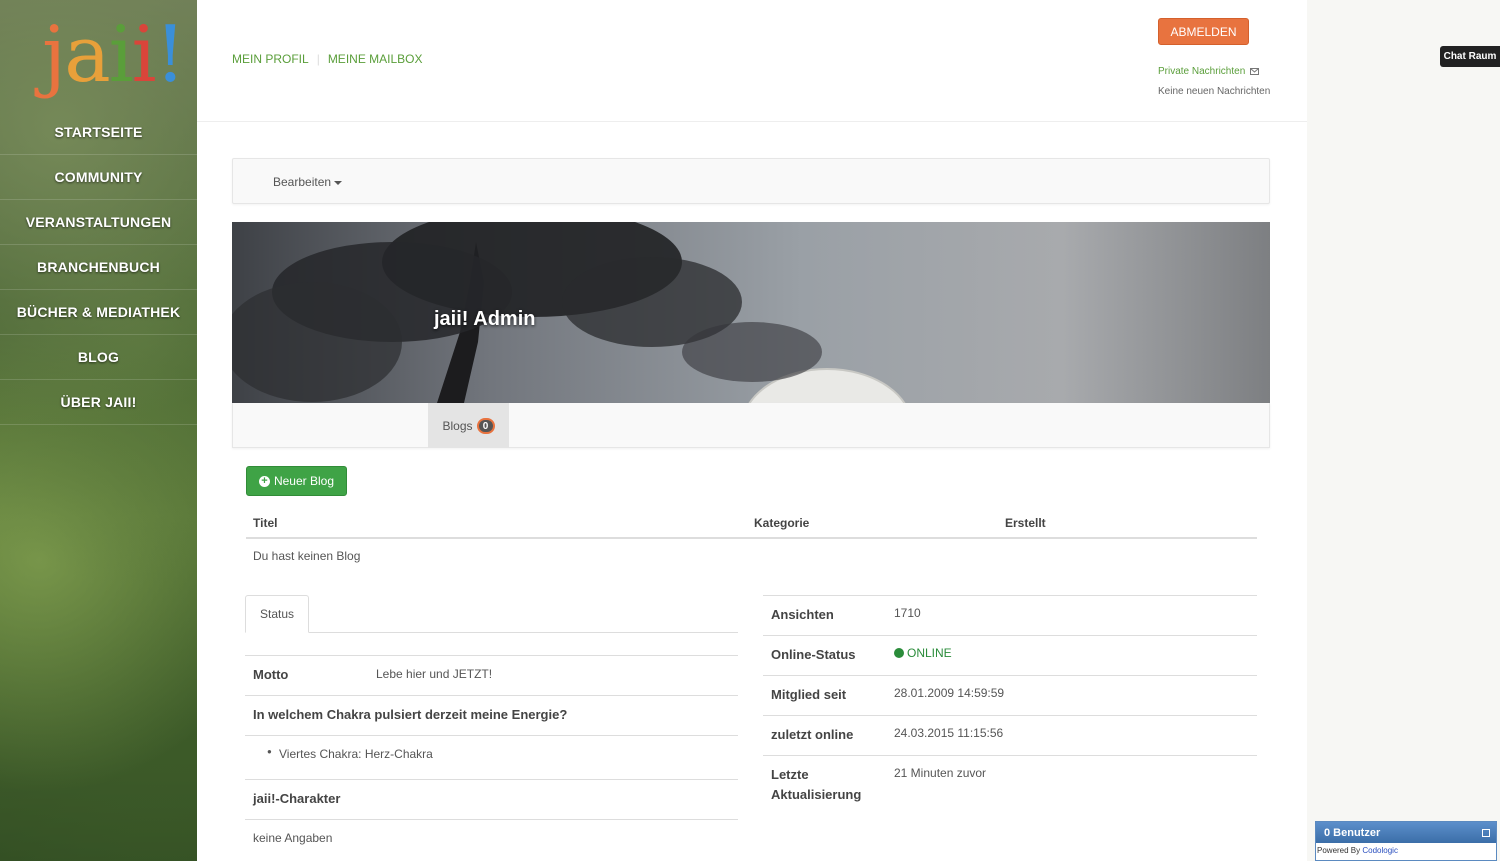 Image resolution: width=1500 pixels, height=861 pixels. Describe the element at coordinates (87, 55) in the screenshot. I see `logo-letter: a` at that location.